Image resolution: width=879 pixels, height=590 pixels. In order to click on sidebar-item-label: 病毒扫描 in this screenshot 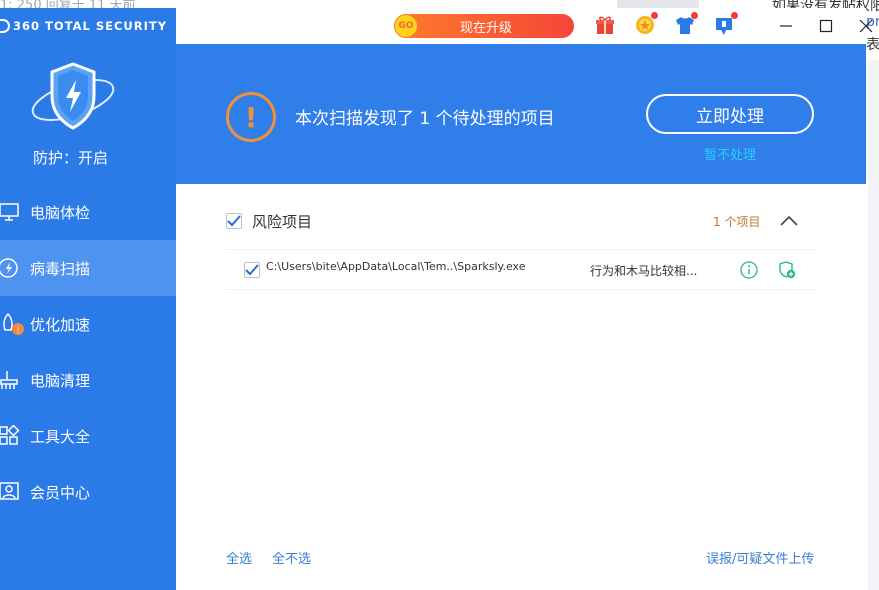, I will do `click(60, 268)`.